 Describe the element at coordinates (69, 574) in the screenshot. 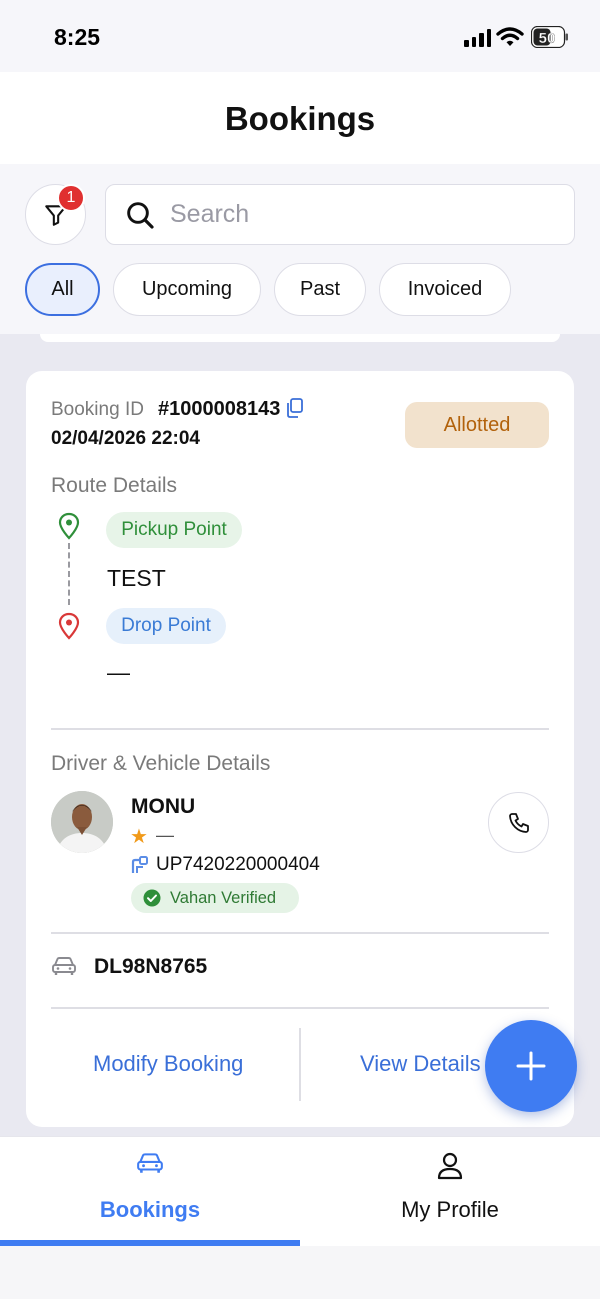

I see `route-connector` at that location.